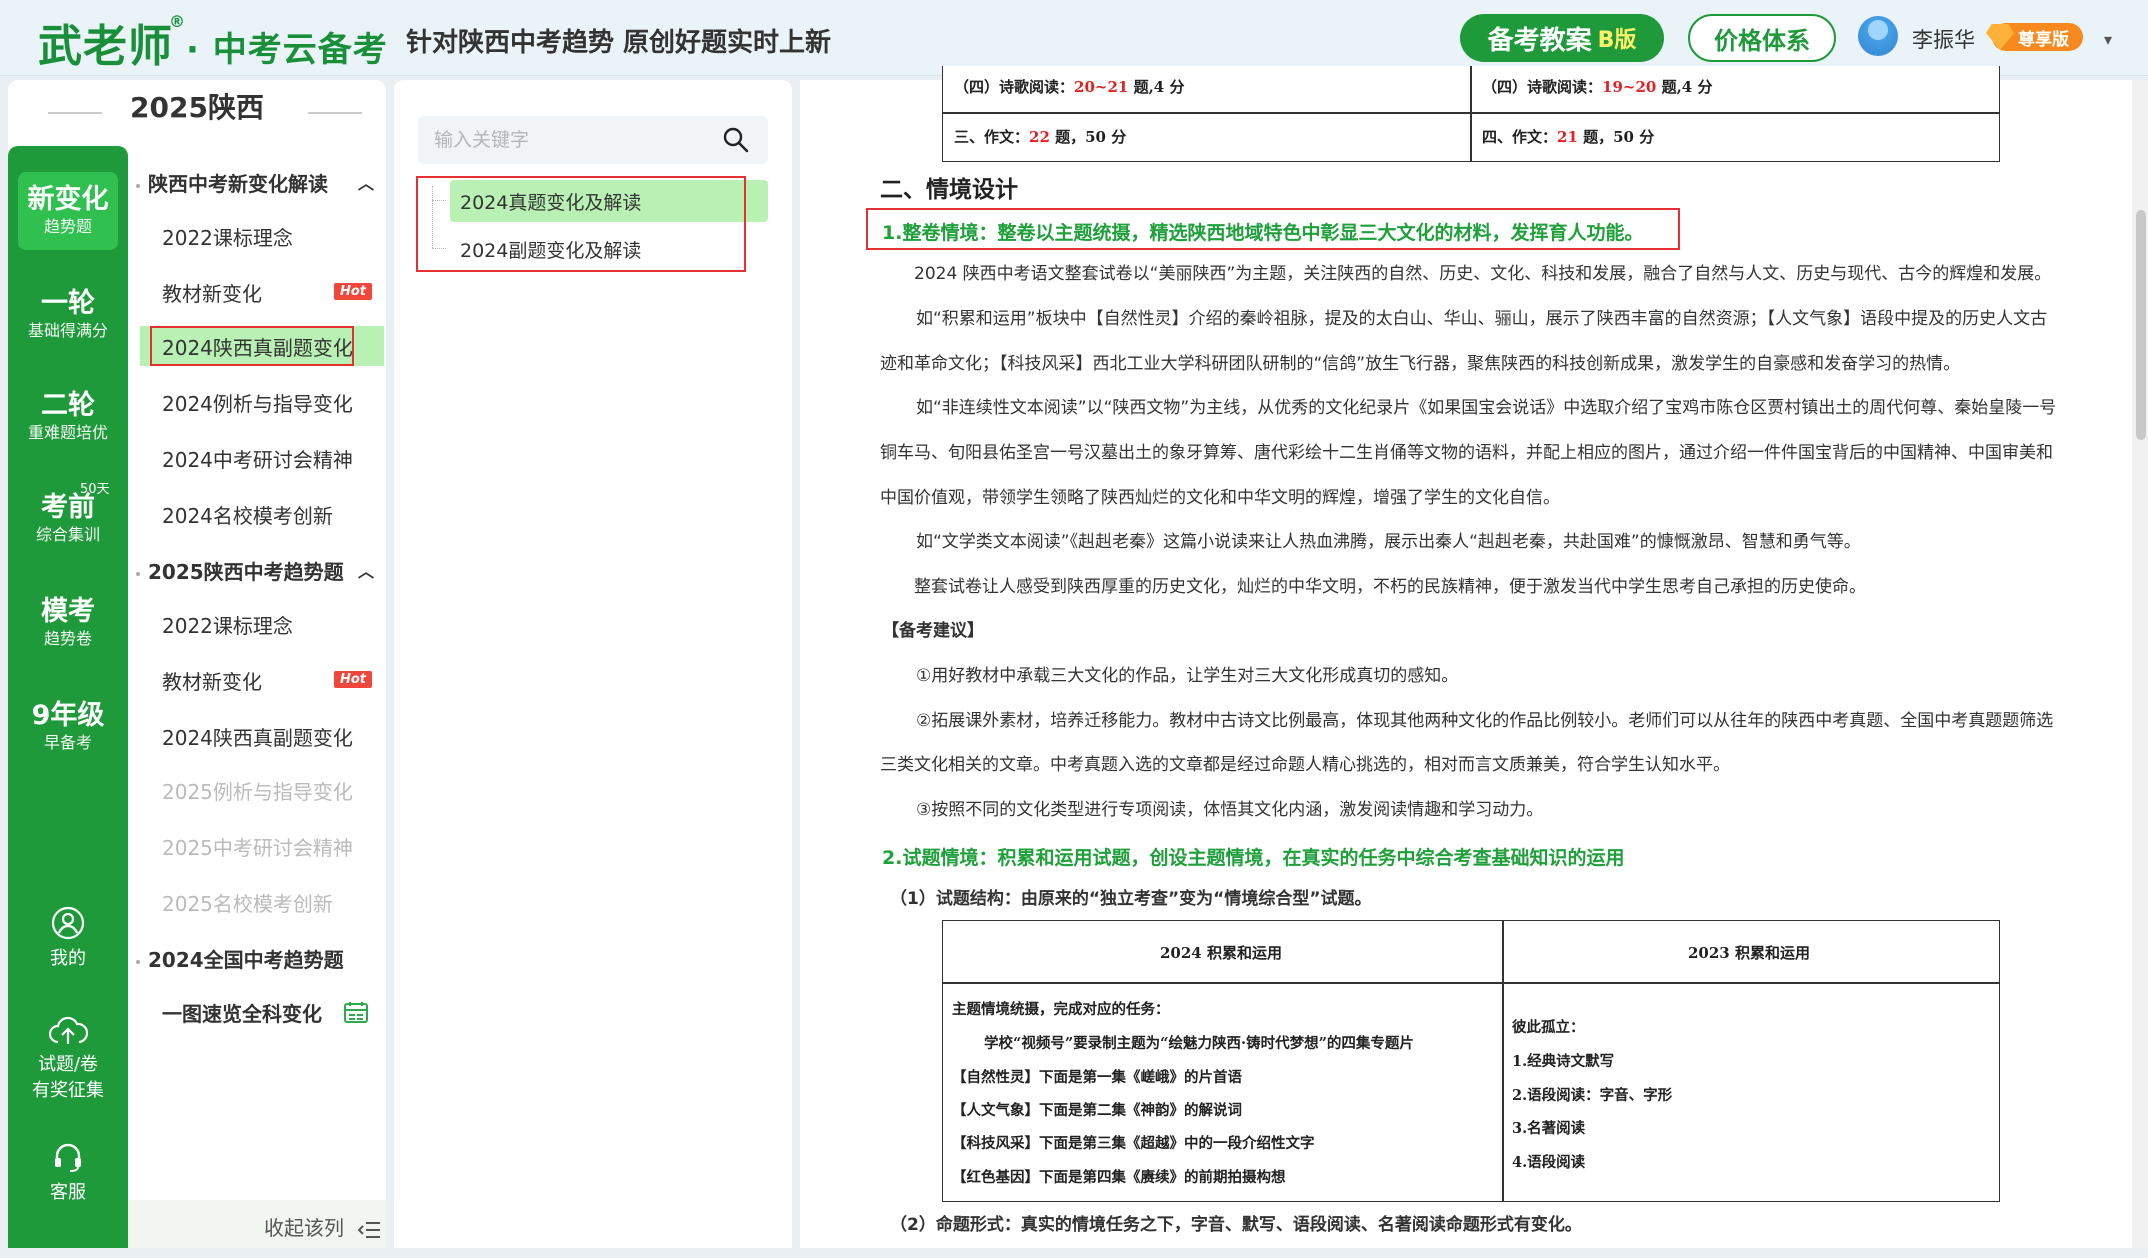 The height and width of the screenshot is (1258, 2148). I want to click on nav-item-disabled: 2025名校模考创新, so click(247, 903).